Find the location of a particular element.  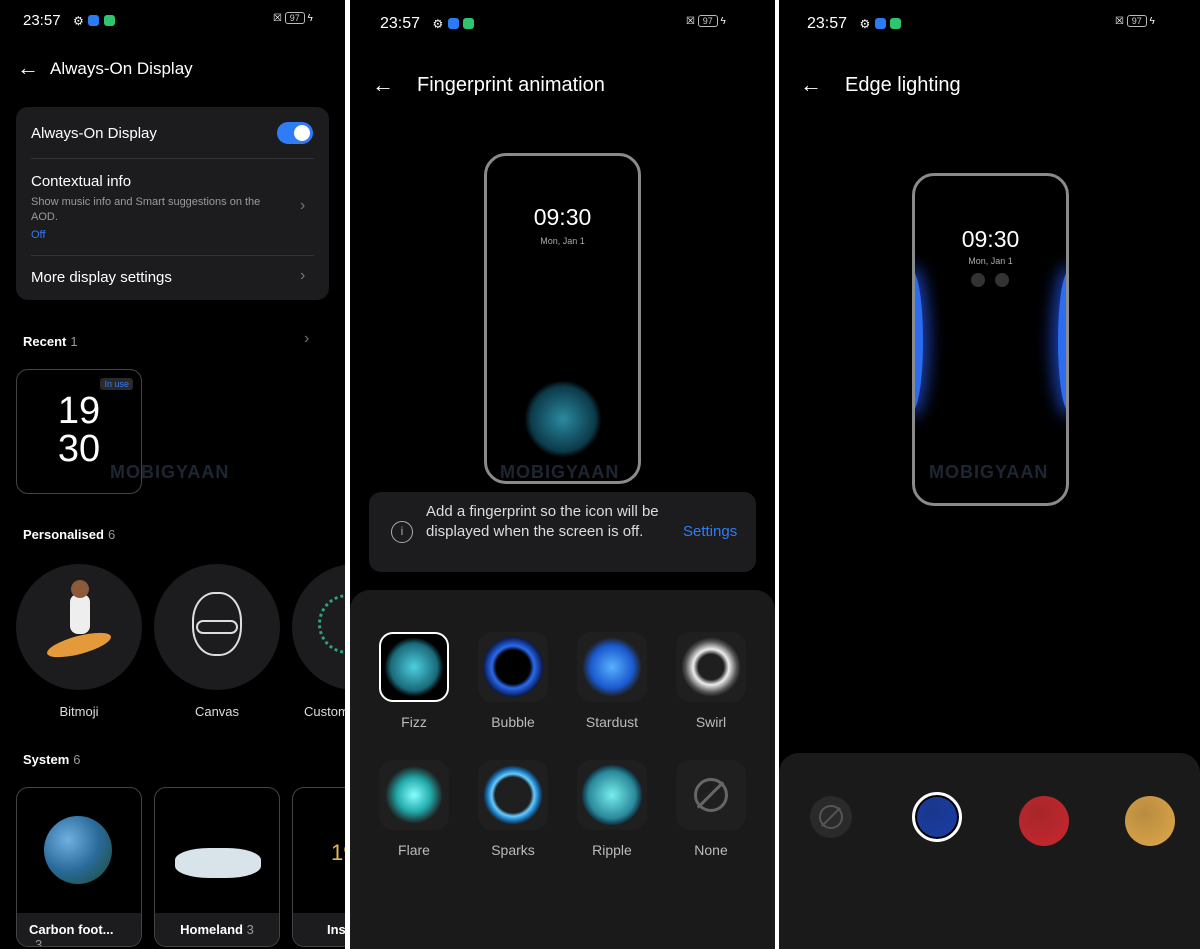

stardust-animation-icon is located at coordinates (612, 667).